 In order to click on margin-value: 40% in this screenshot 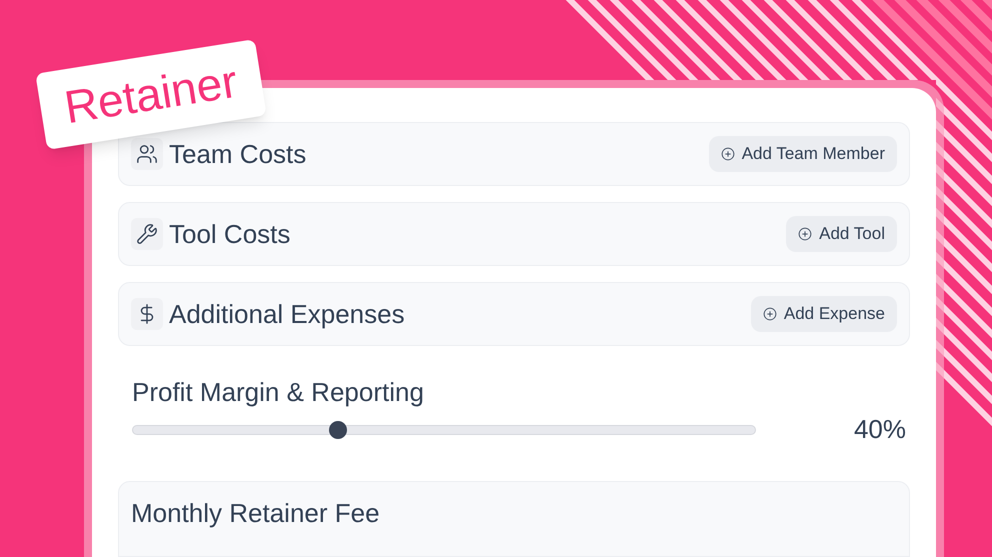, I will do `click(880, 429)`.